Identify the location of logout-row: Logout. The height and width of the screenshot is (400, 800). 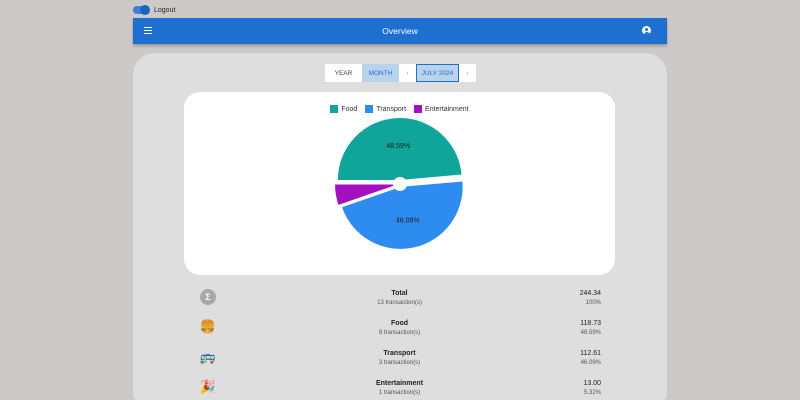
(154, 10).